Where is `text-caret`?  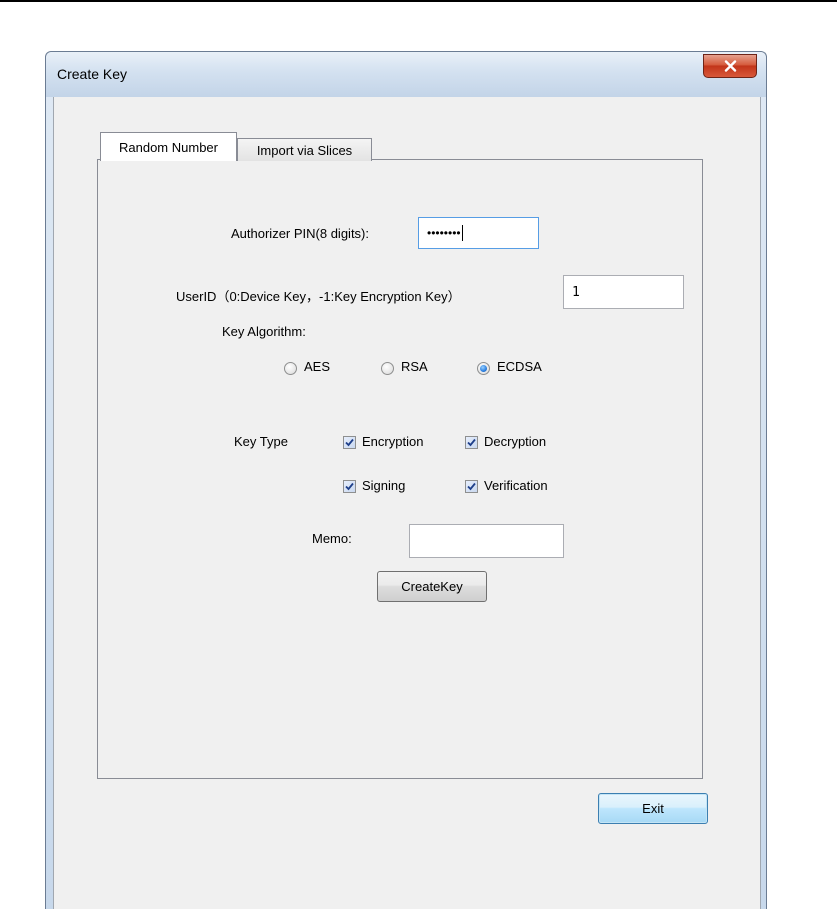
text-caret is located at coordinates (462, 233).